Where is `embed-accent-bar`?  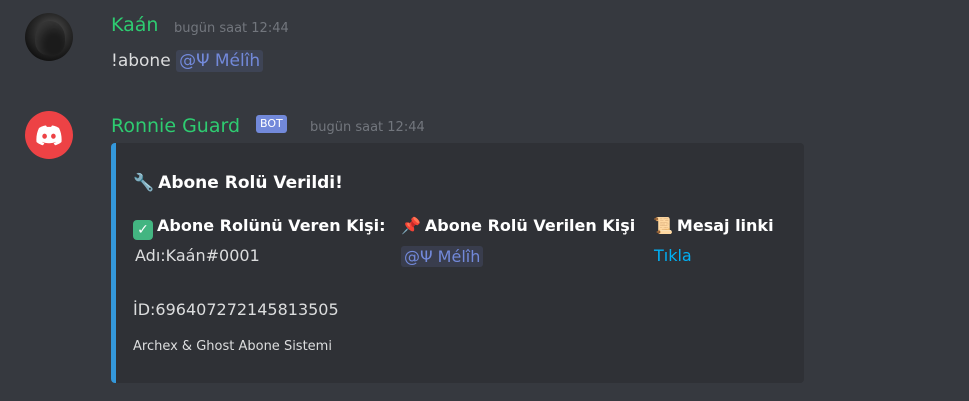
embed-accent-bar is located at coordinates (113, 263).